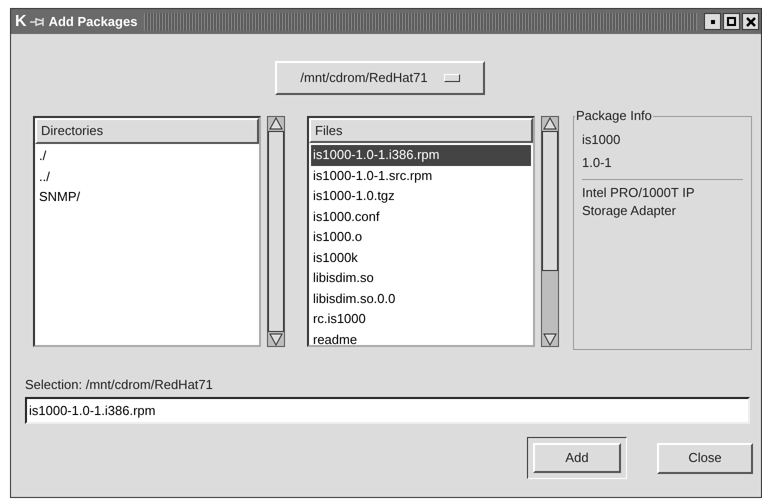  I want to click on column-header: Directories, so click(147, 131).